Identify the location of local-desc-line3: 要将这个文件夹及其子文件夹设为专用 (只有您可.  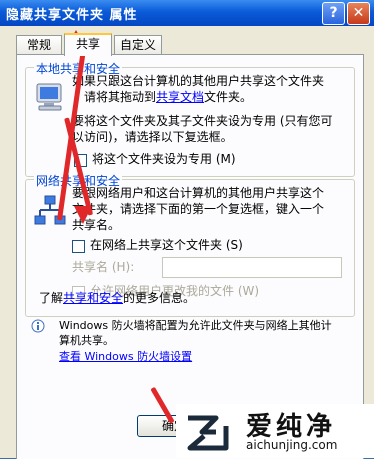
(202, 121).